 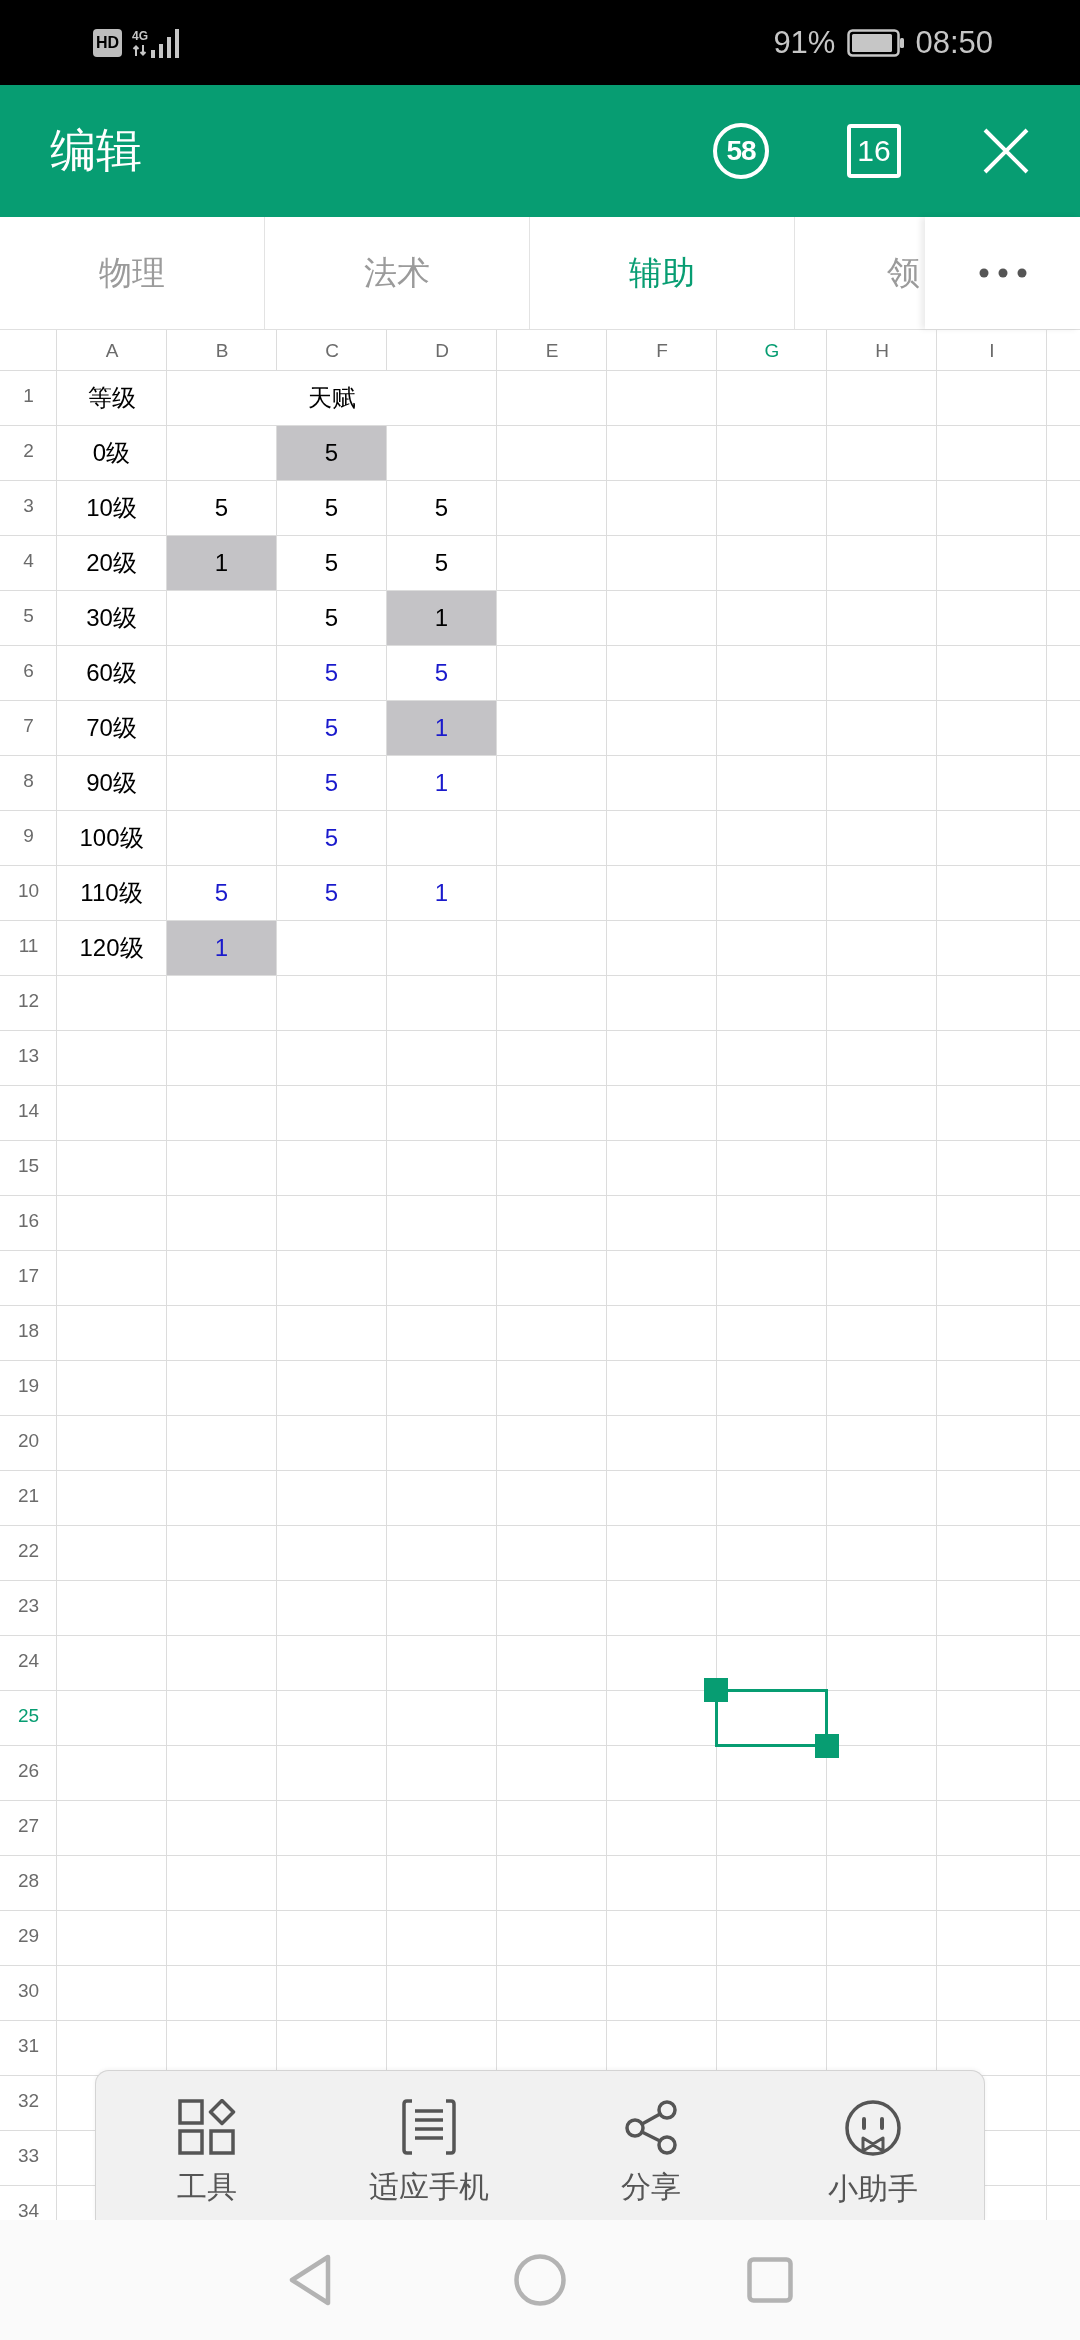 What do you see at coordinates (28, 838) in the screenshot?
I see `row-header: 9` at bounding box center [28, 838].